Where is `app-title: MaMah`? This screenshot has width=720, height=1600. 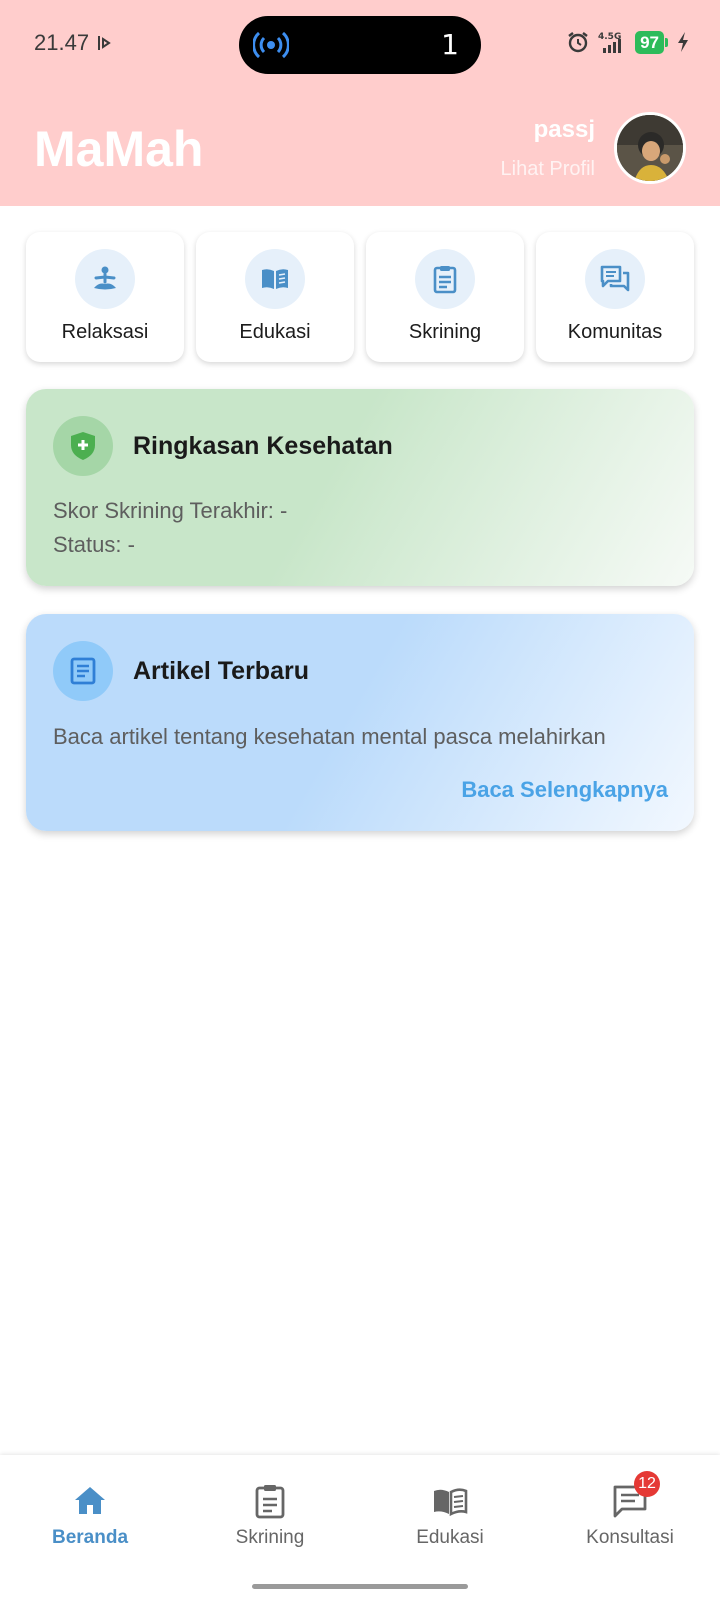 app-title: MaMah is located at coordinates (119, 149).